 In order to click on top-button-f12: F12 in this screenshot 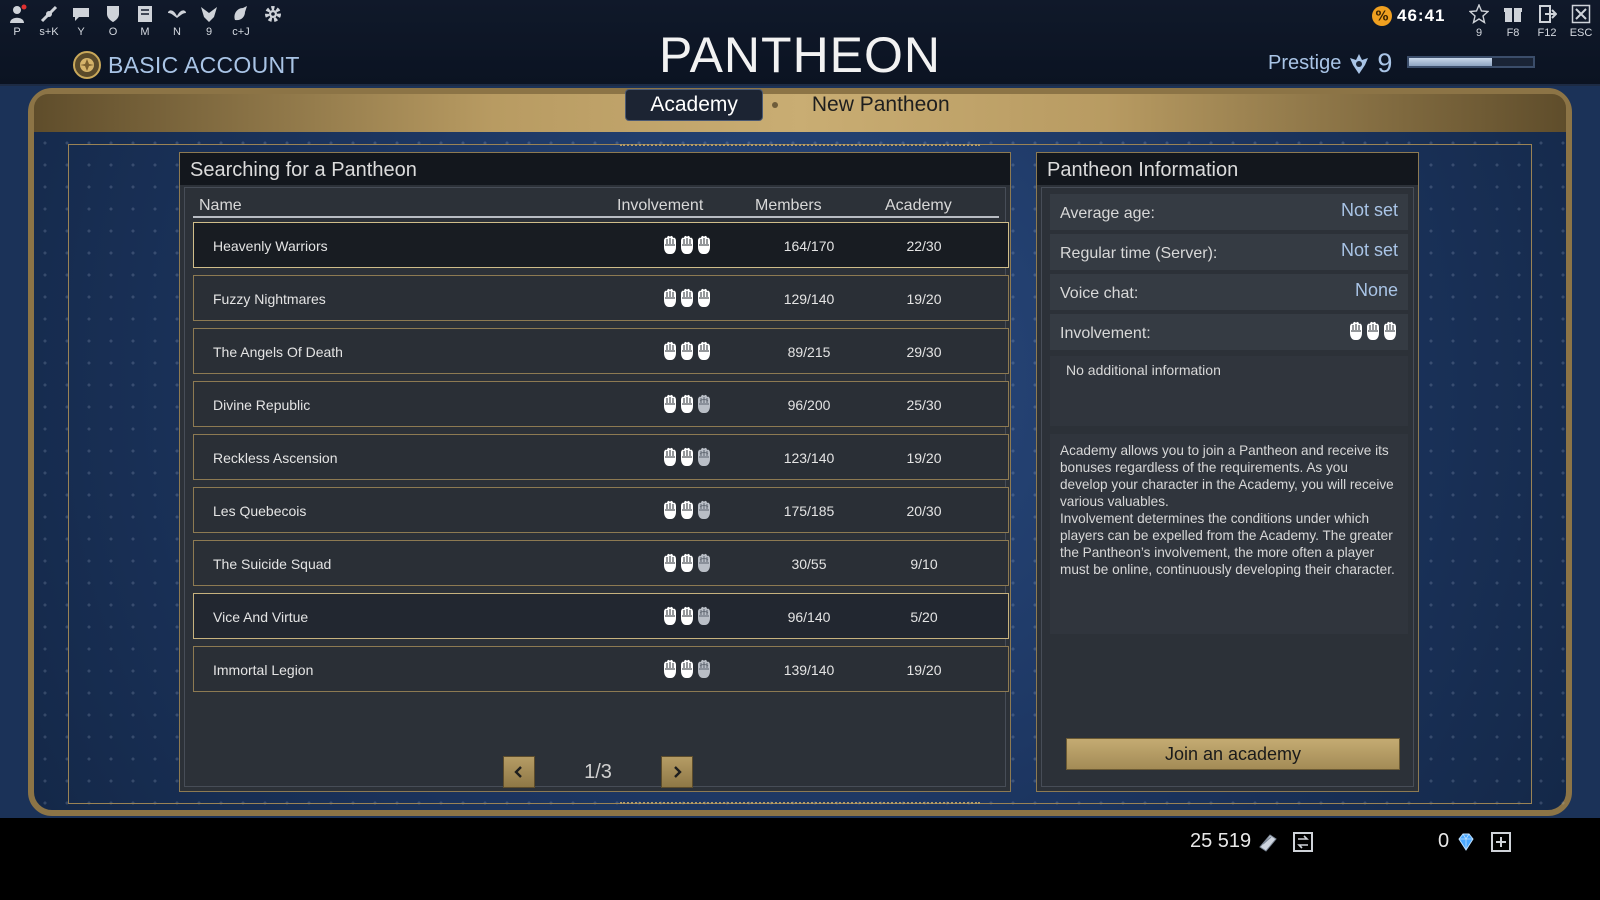, I will do `click(1547, 21)`.